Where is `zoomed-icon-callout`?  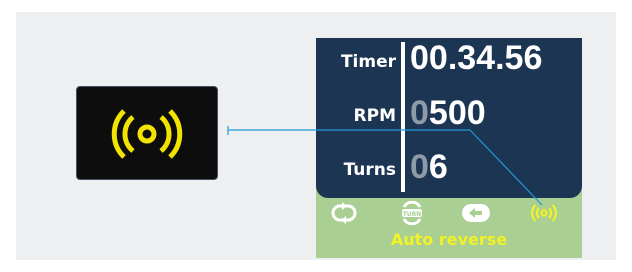 zoomed-icon-callout is located at coordinates (147, 133).